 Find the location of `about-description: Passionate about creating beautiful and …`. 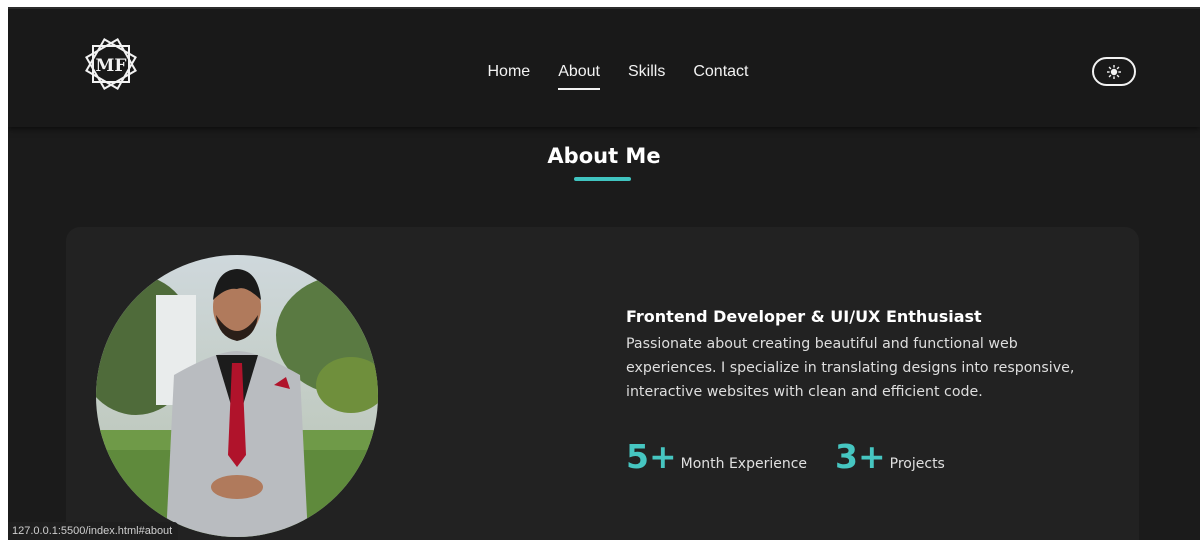

about-description: Passionate about creating beautiful and … is located at coordinates (850, 368).